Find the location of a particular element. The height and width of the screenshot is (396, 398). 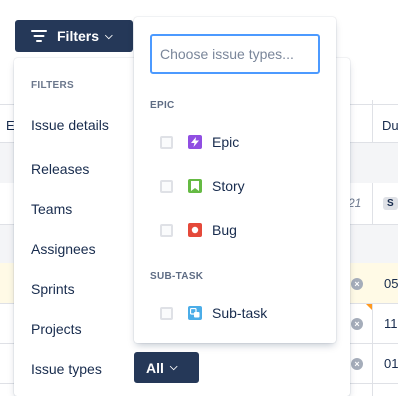

due-column-header: Du is located at coordinates (390, 125).